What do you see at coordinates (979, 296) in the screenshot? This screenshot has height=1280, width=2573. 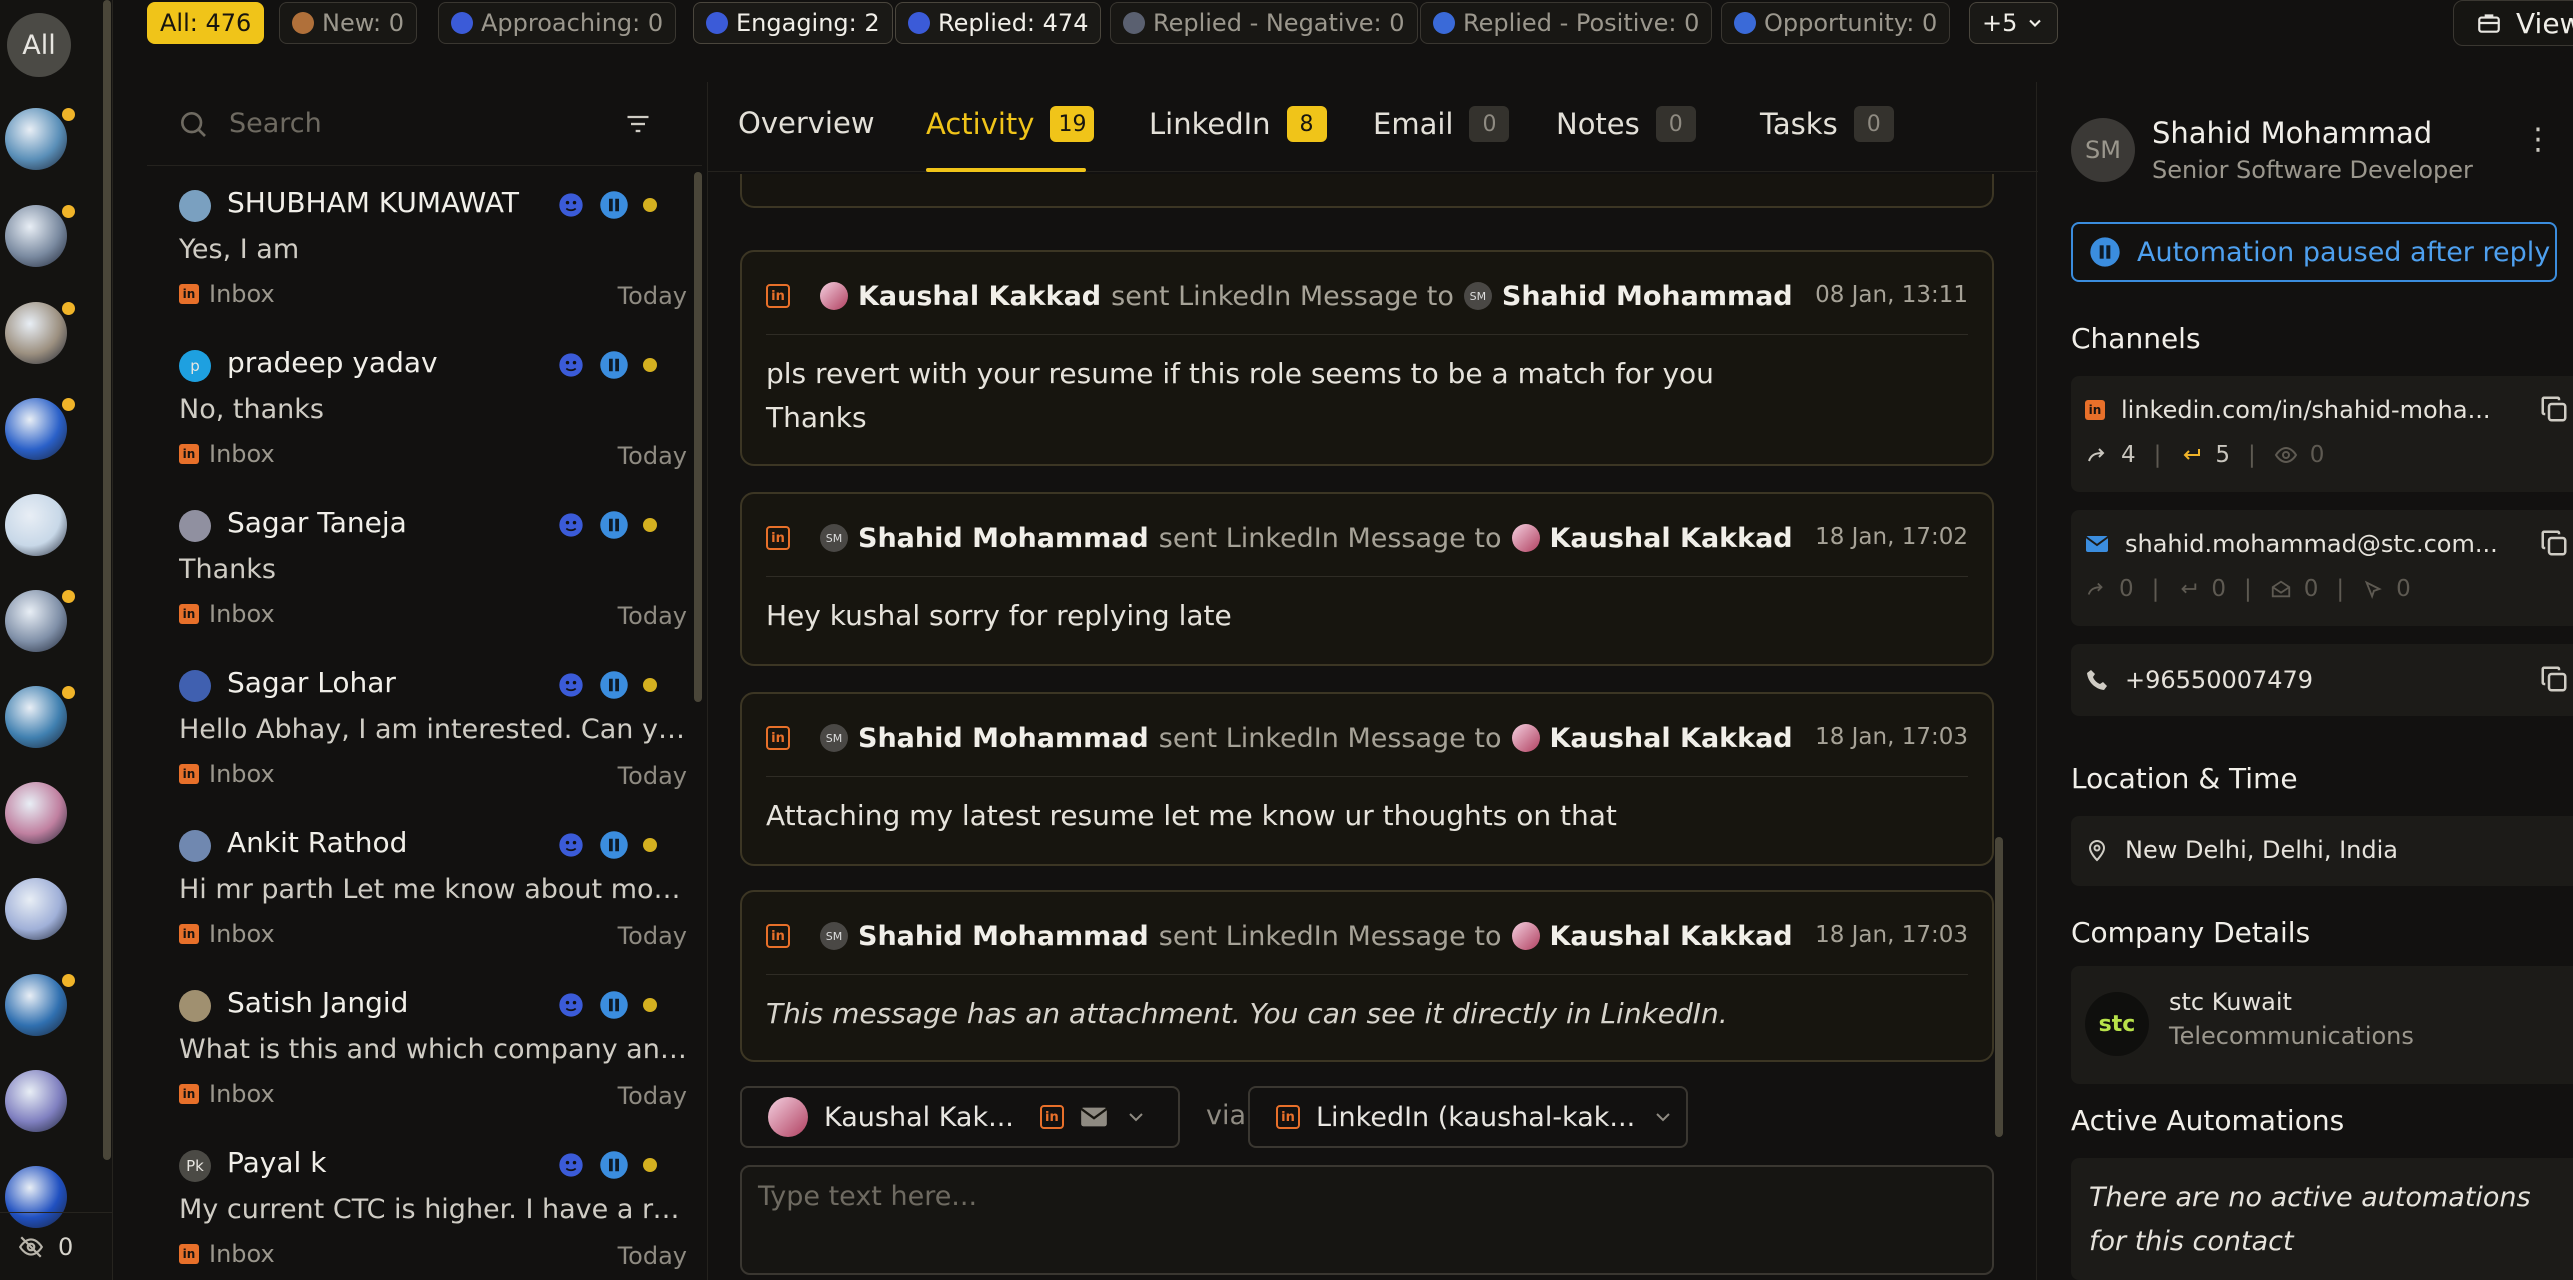 I see `sender-name: Kaushal Kakkad` at bounding box center [979, 296].